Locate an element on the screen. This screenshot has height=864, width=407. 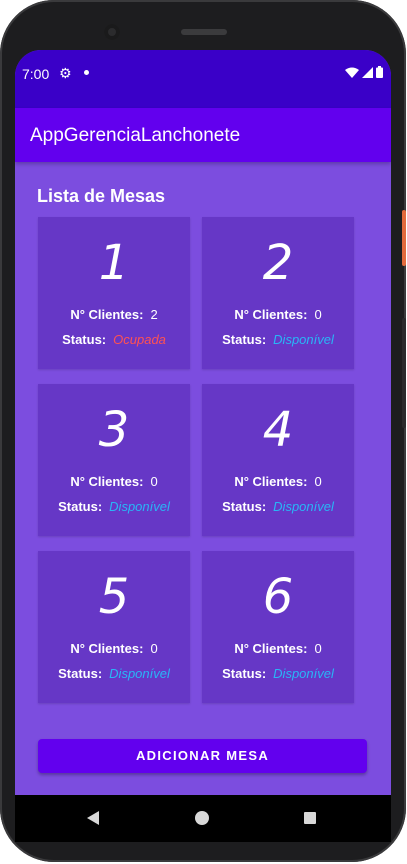
clients-value: 2 is located at coordinates (154, 314).